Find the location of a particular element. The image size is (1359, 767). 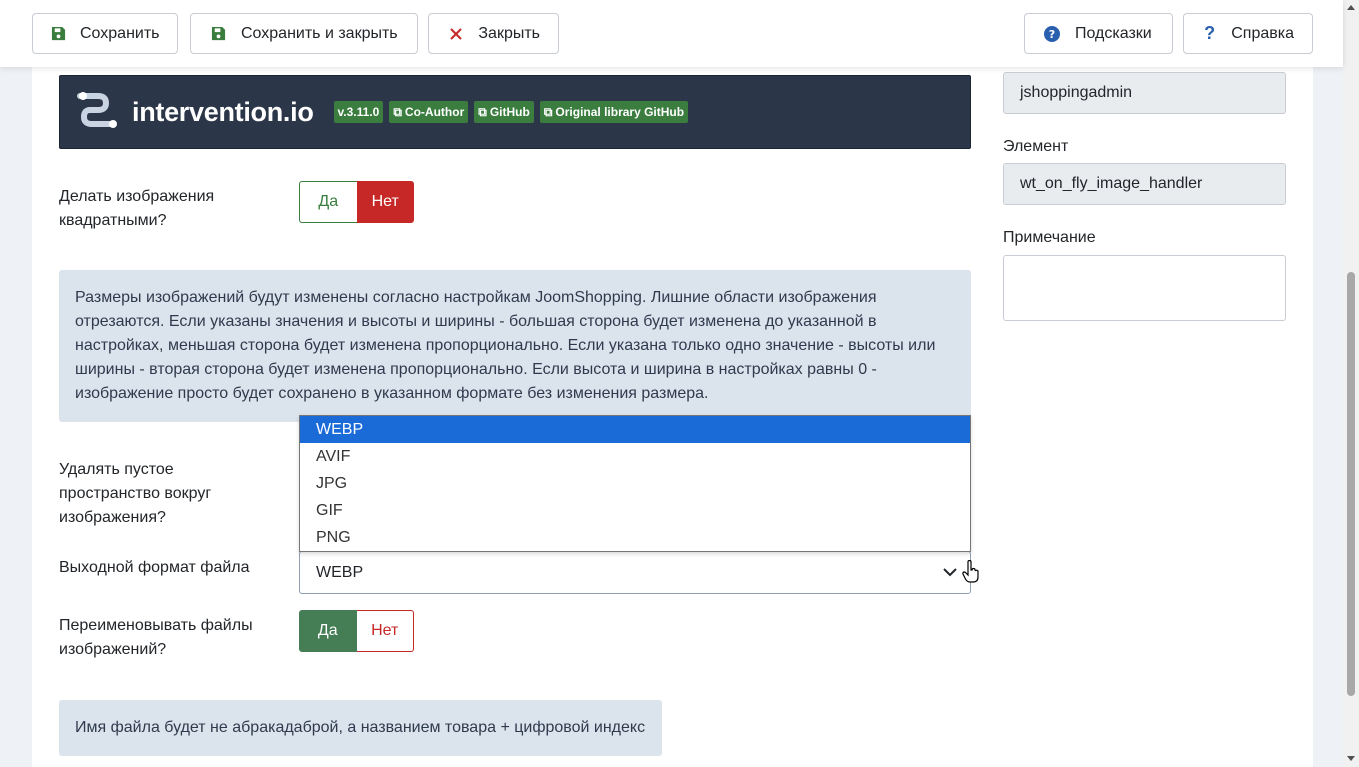

note-textarea is located at coordinates (1144, 288).